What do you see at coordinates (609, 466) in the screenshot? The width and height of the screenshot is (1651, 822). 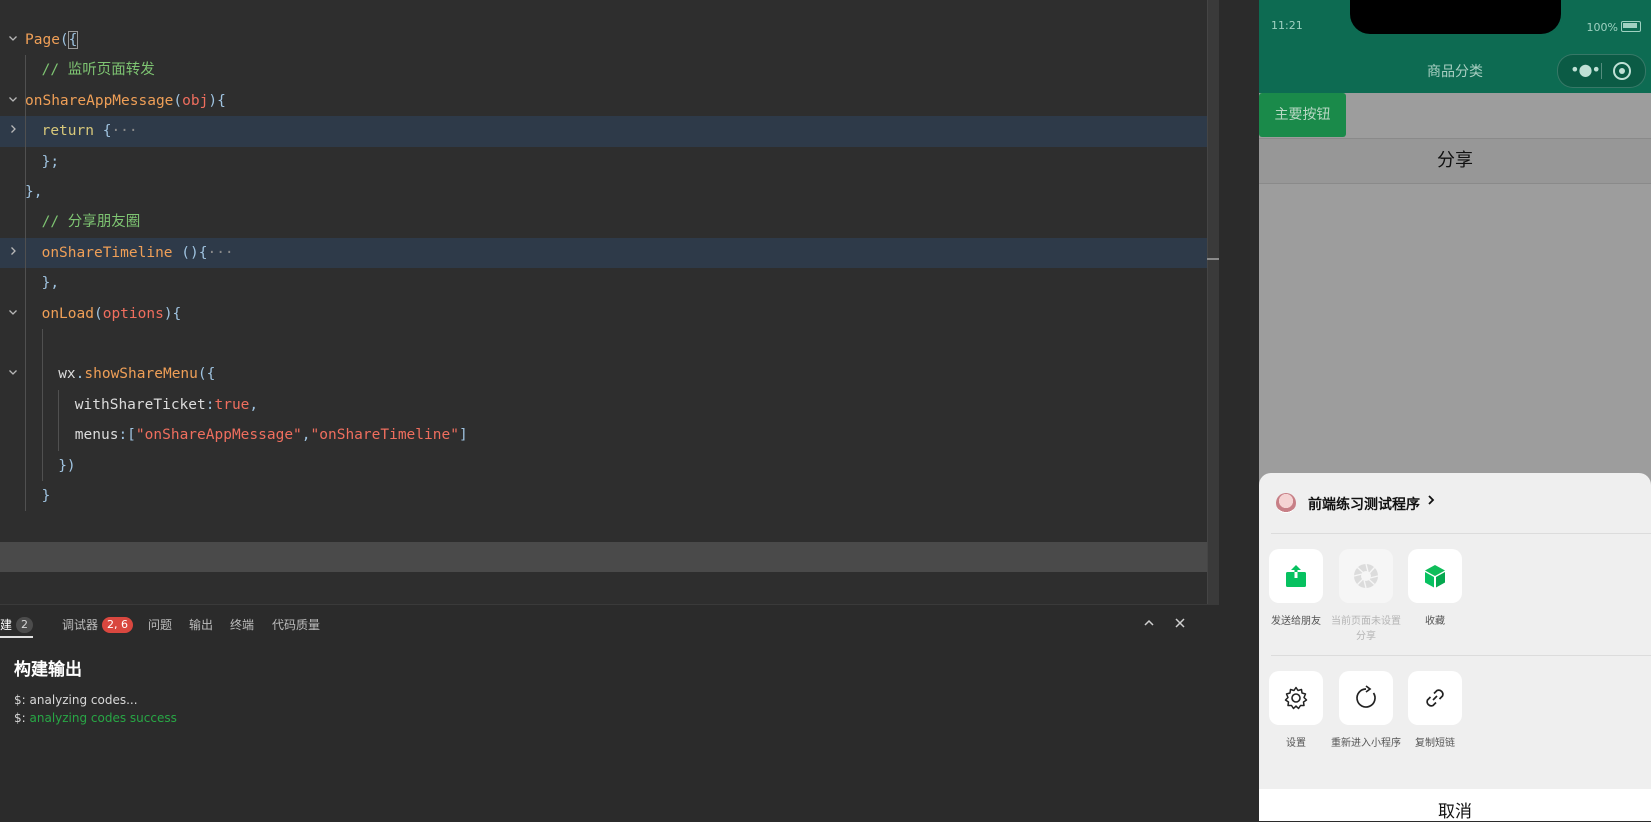 I see `code-line: })` at bounding box center [609, 466].